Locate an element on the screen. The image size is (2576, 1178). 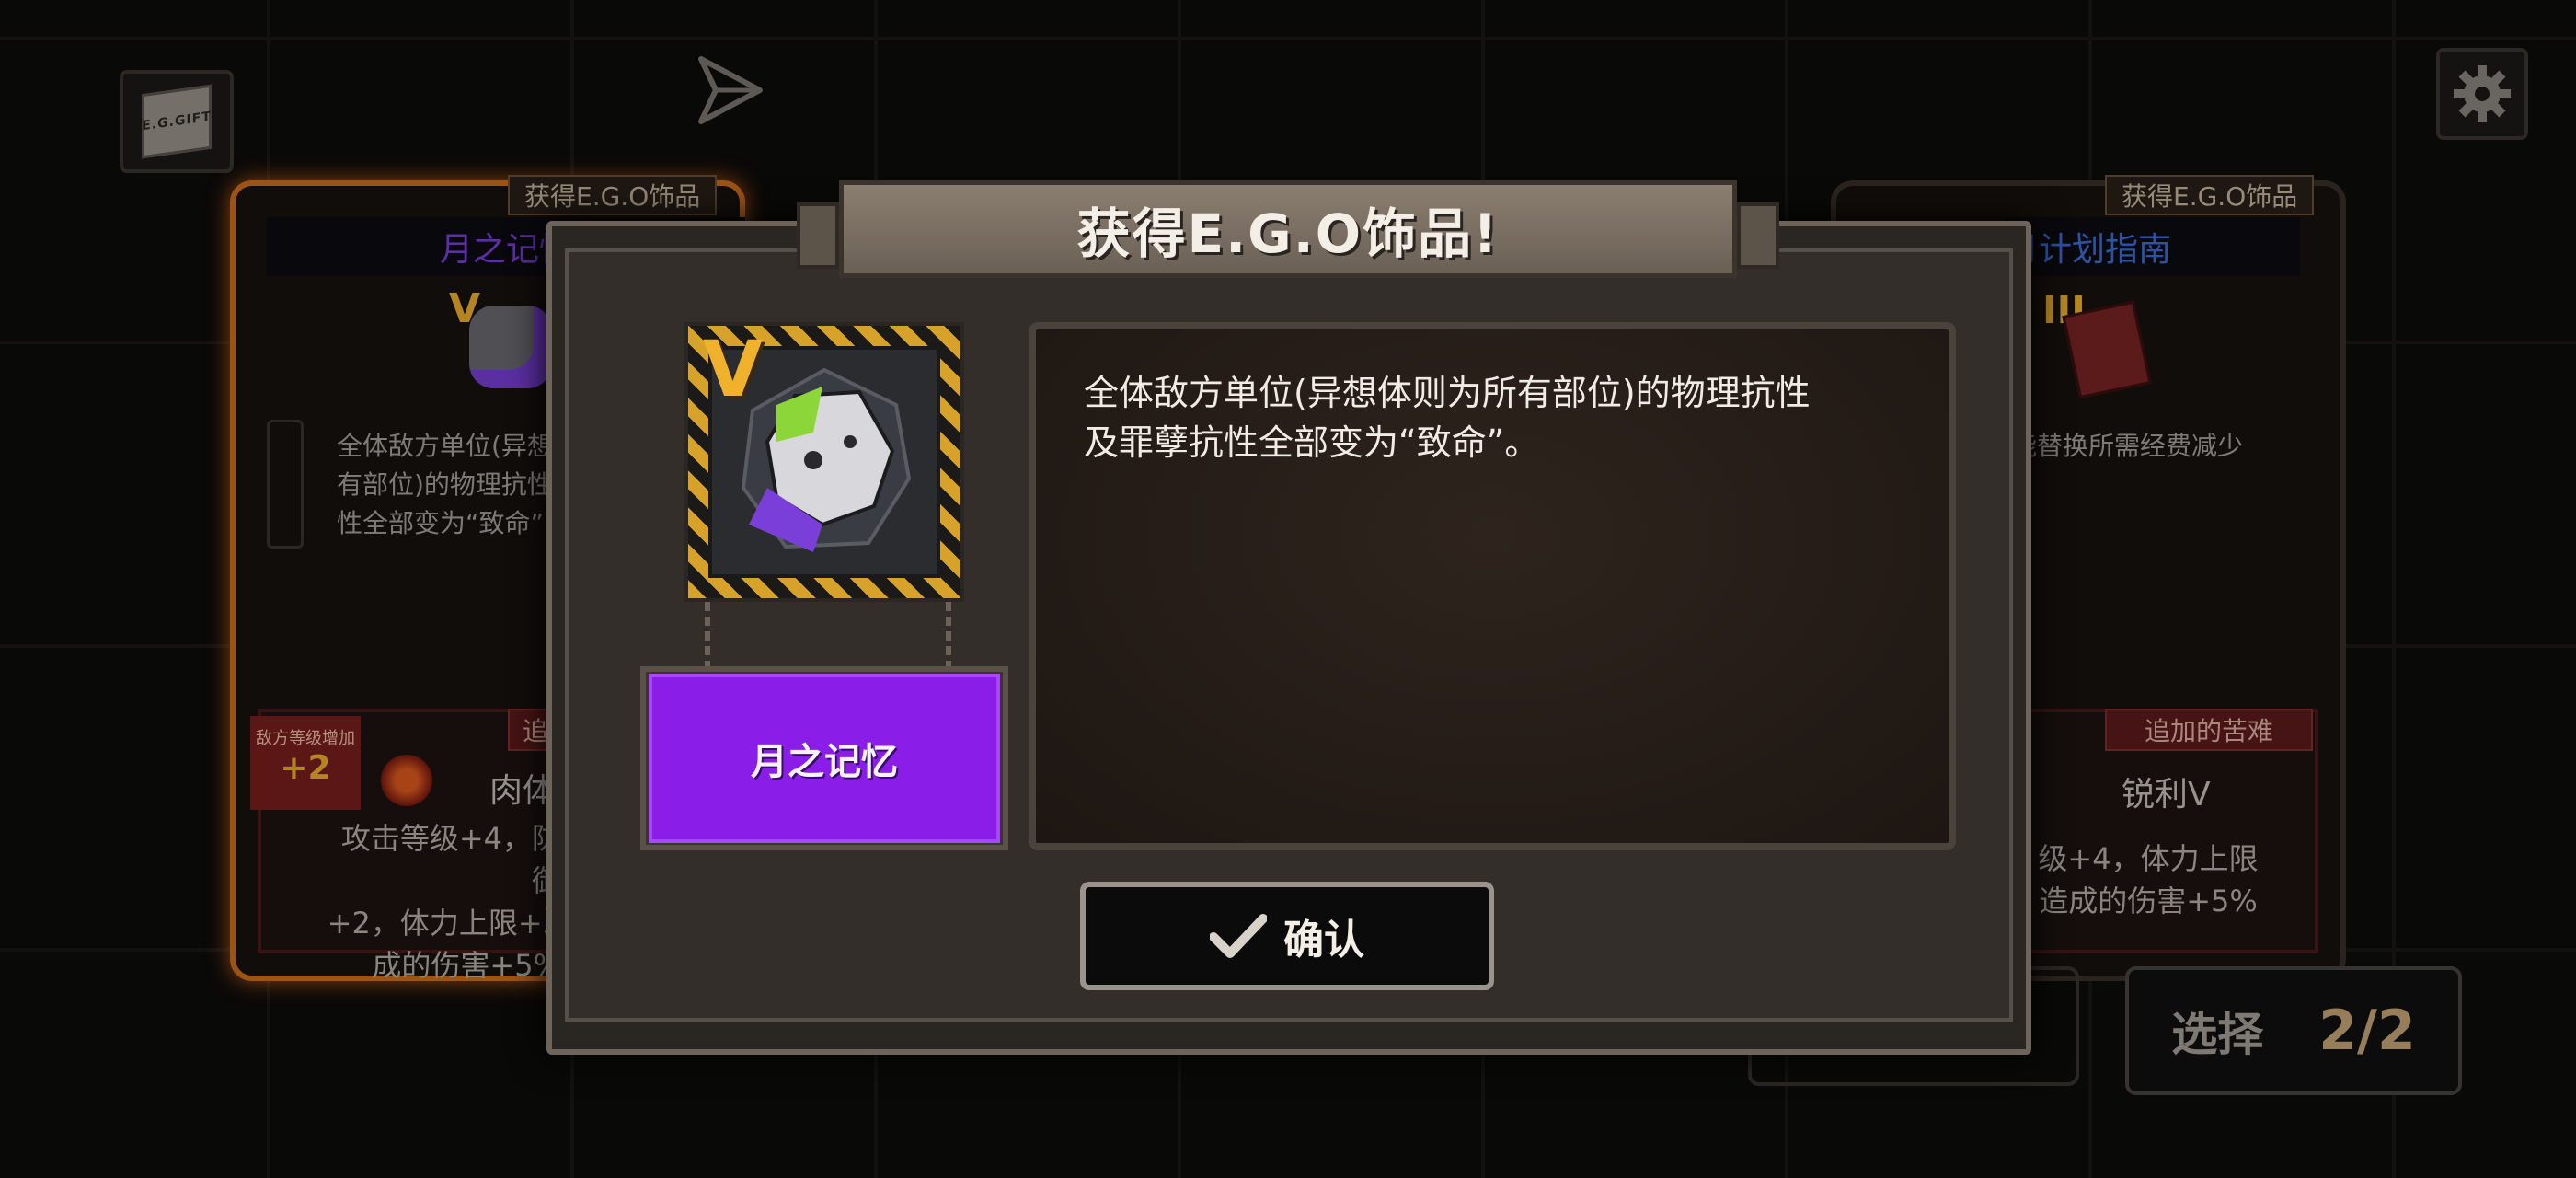
confirm-label: 确认 is located at coordinates (1323, 940).